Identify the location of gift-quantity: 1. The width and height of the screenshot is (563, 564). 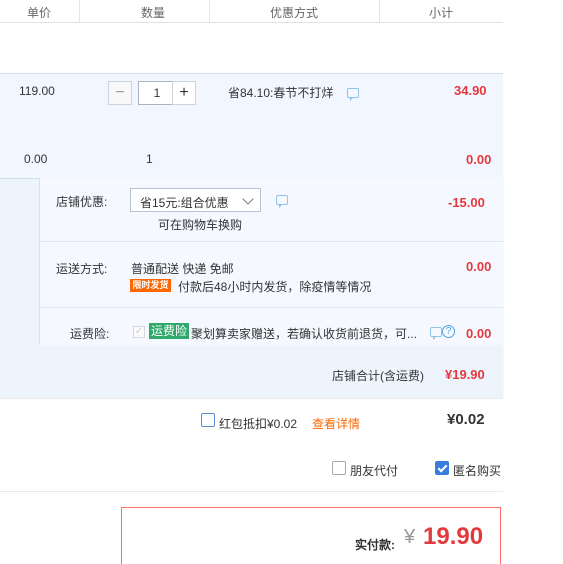
(149, 159).